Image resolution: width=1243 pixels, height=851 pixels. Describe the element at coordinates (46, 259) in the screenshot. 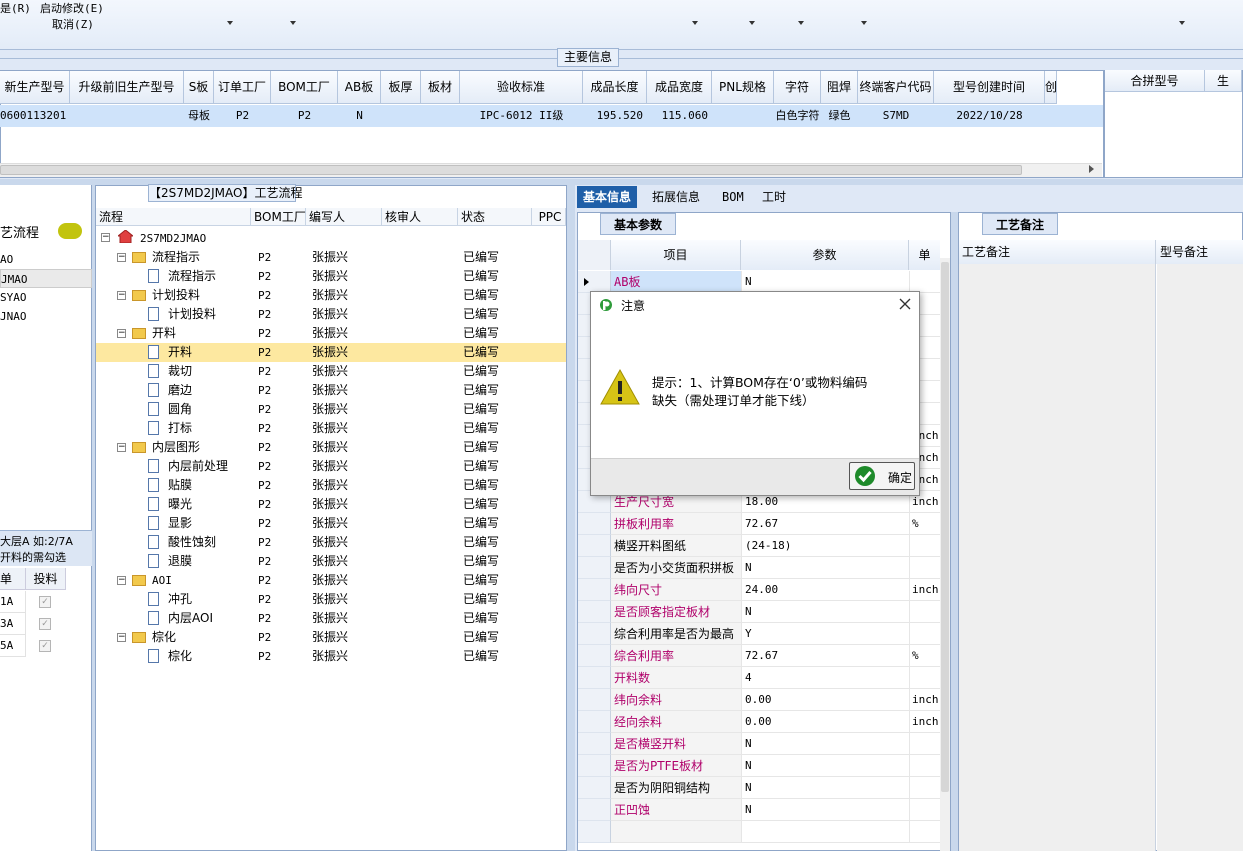

I see `left-list-item: AO` at that location.